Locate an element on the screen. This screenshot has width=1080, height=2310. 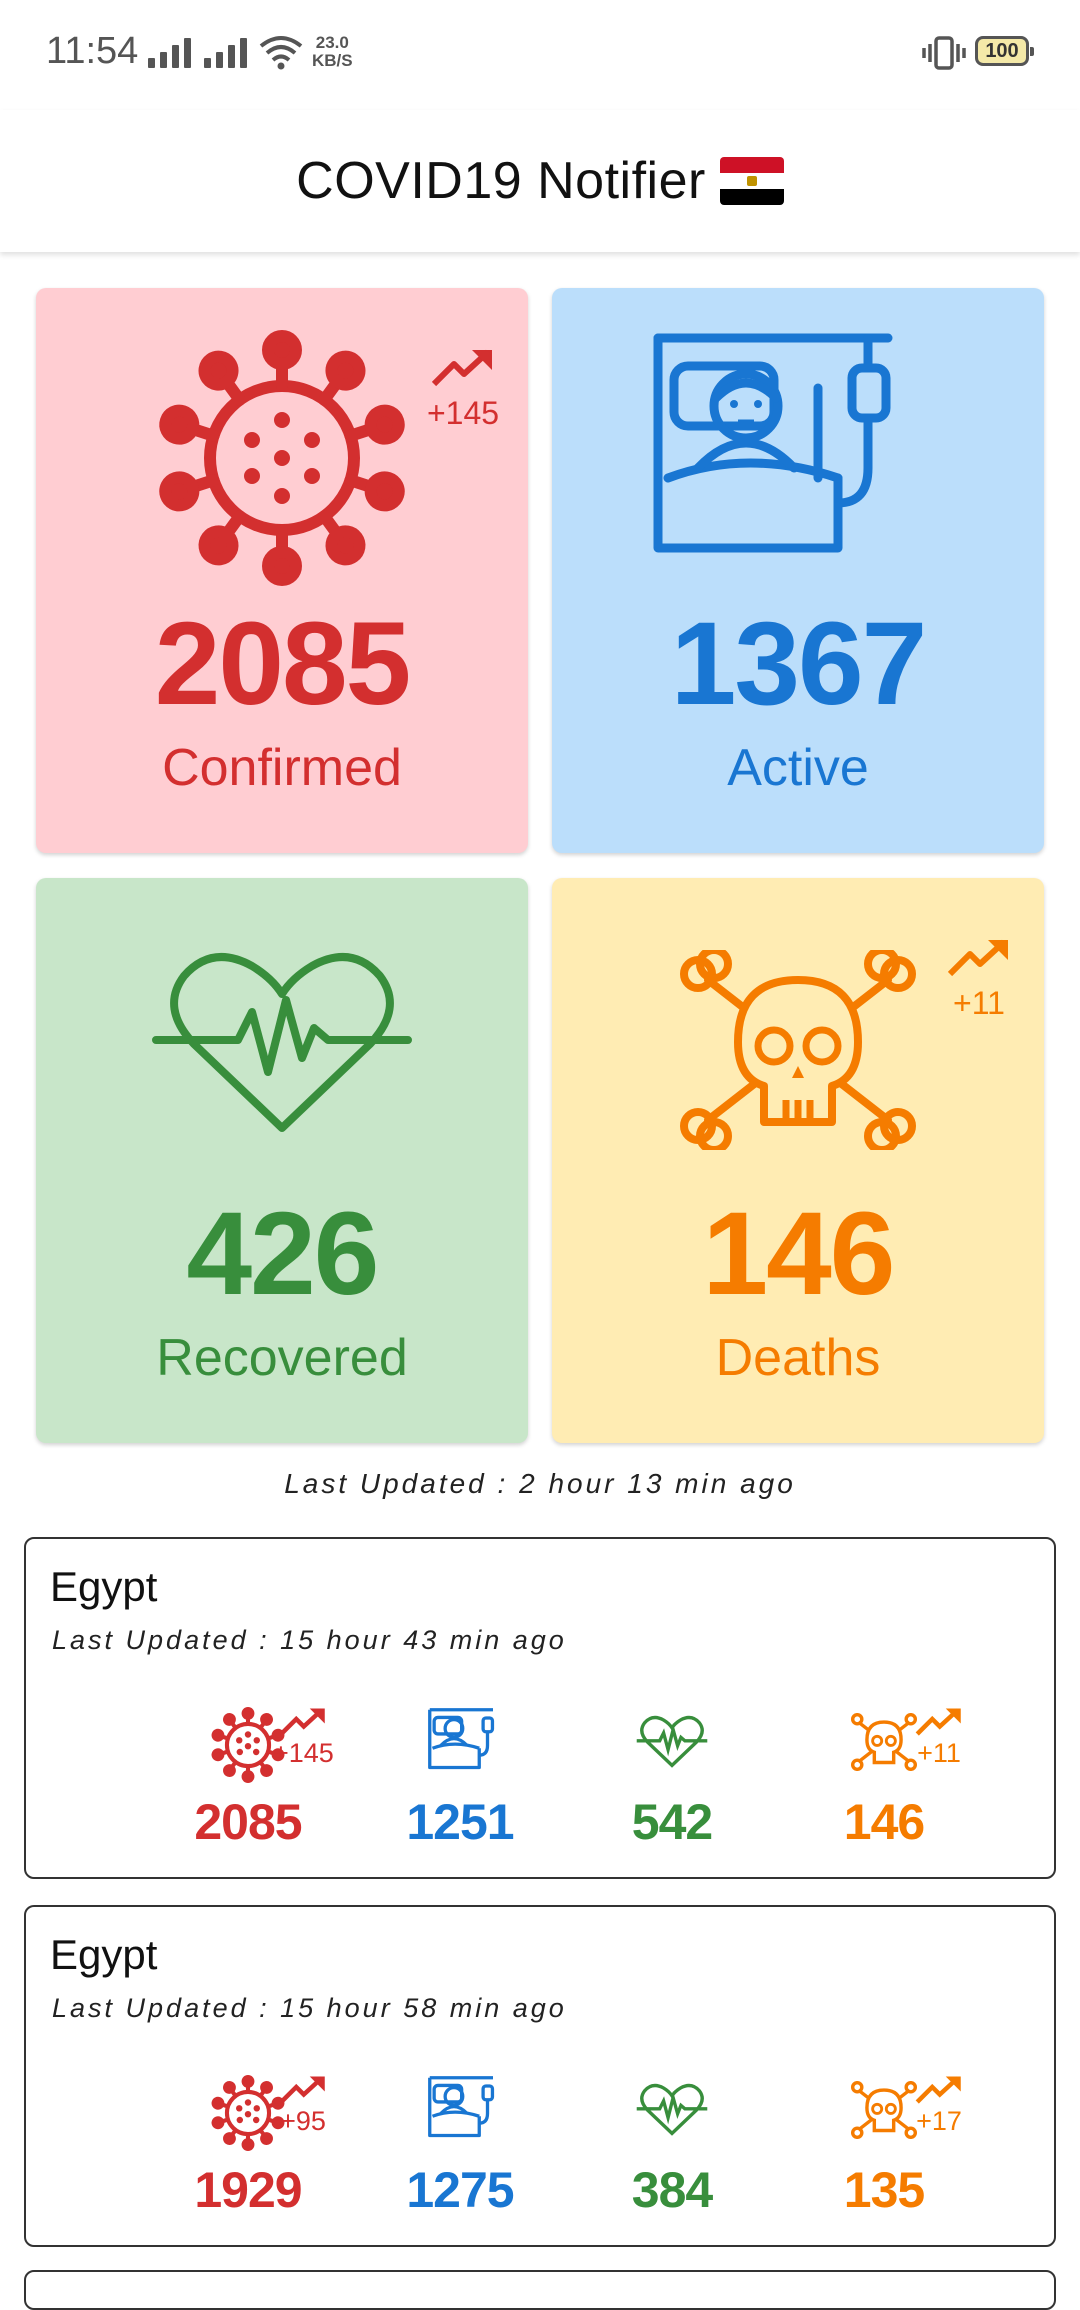
vibrate-icon is located at coordinates (944, 53).